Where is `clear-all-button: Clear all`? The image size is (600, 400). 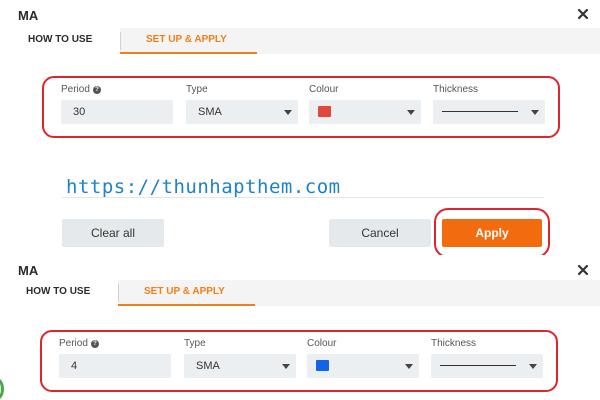 clear-all-button: Clear all is located at coordinates (113, 233).